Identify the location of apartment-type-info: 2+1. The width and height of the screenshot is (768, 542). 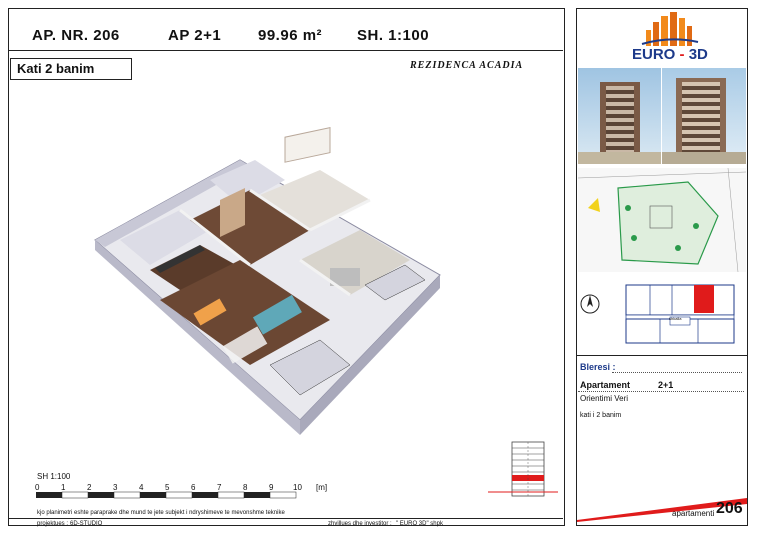
(666, 385).